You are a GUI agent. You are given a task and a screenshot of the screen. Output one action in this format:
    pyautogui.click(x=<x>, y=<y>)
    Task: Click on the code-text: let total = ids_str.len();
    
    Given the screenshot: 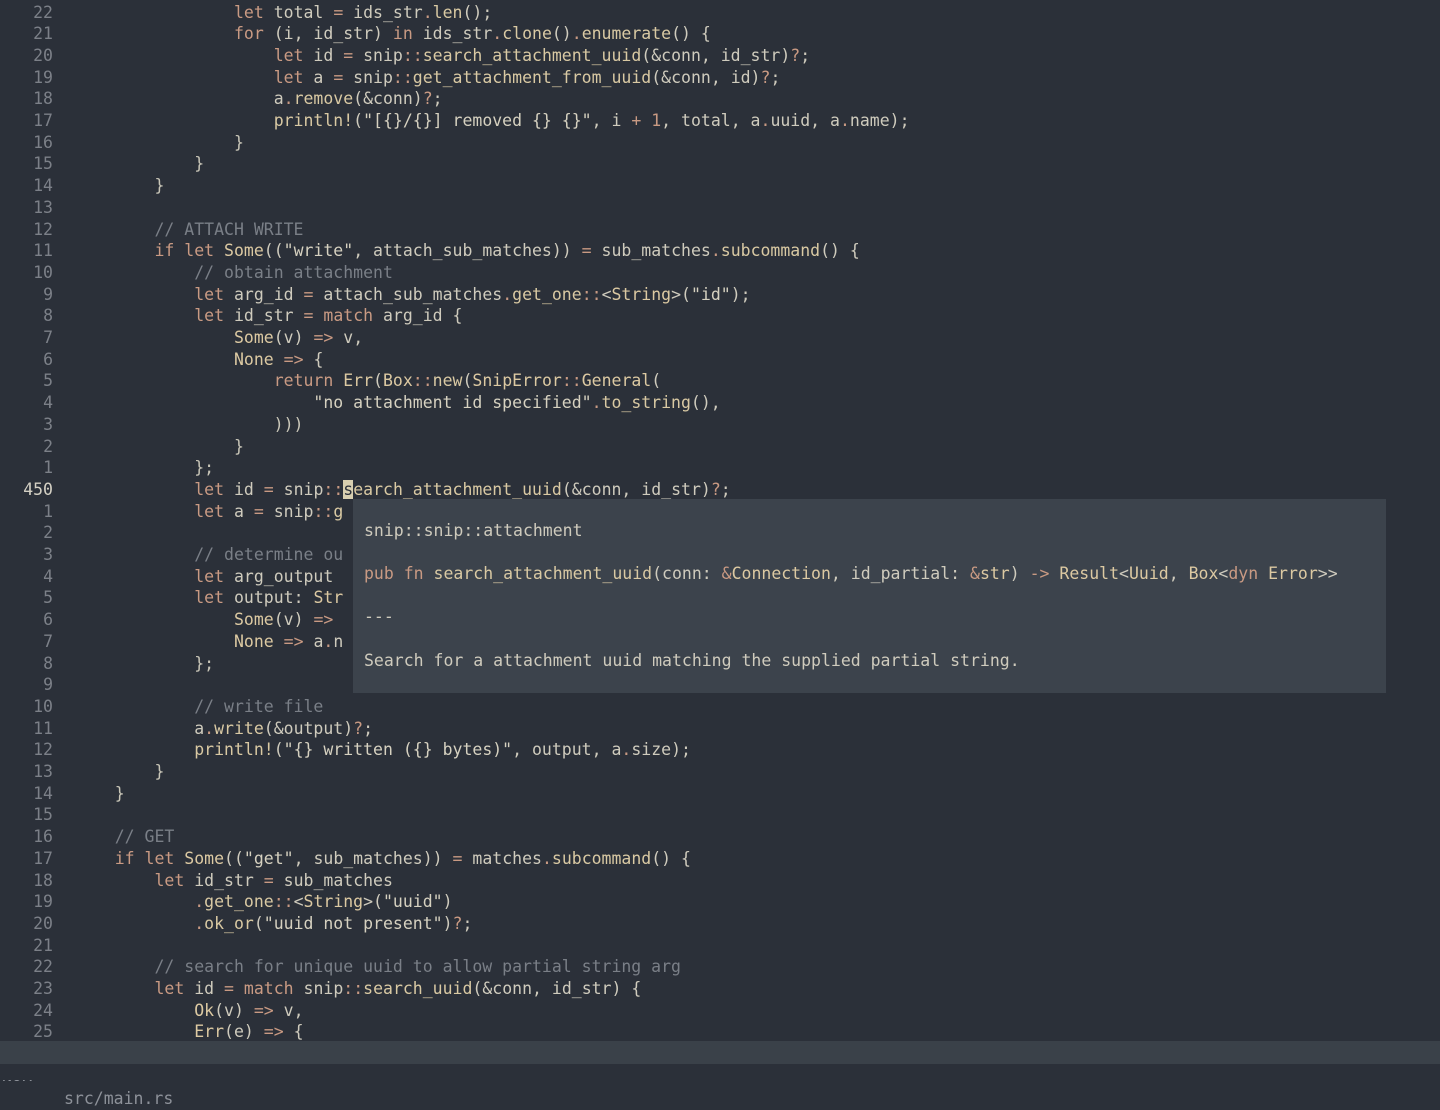 What is the action you would take?
    pyautogui.click(x=283, y=13)
    